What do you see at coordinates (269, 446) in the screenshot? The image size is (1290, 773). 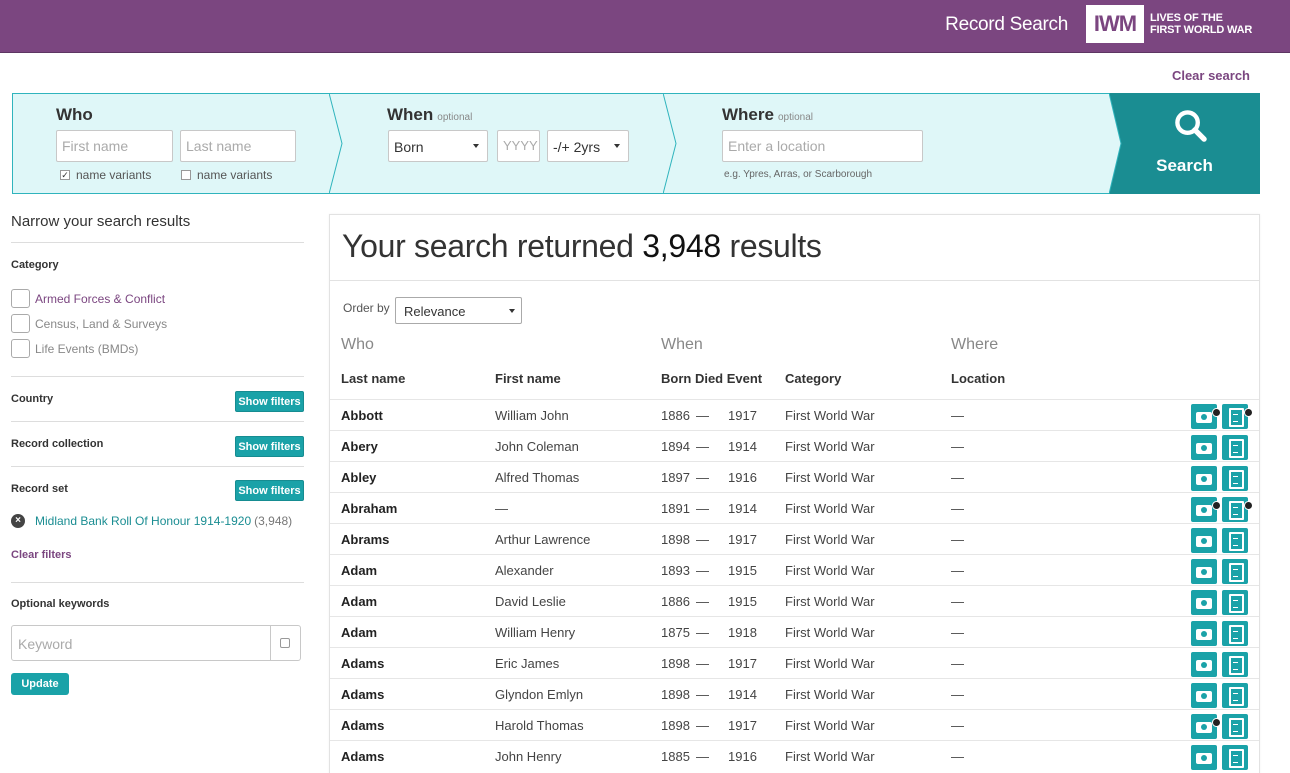 I see `record-collection-show-filters-button: Show filters` at bounding box center [269, 446].